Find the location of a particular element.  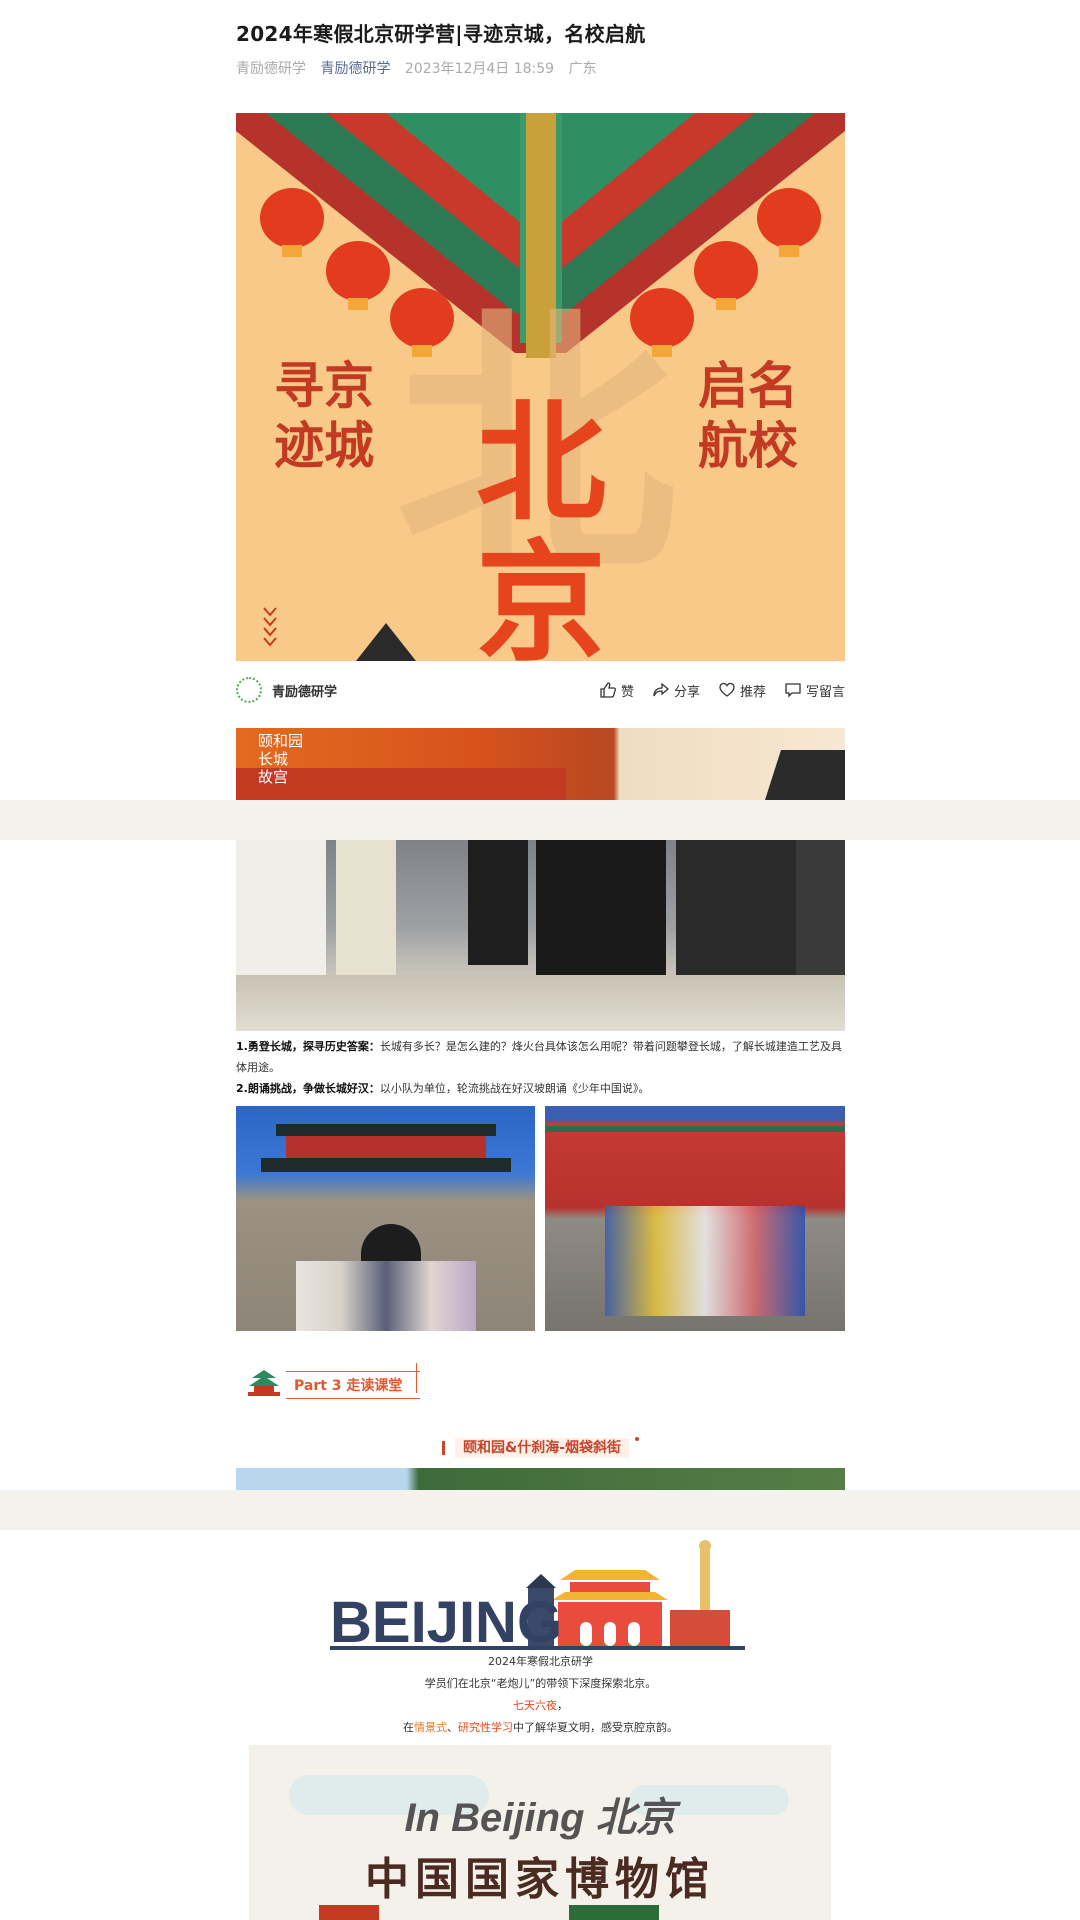

share-button: 分享 is located at coordinates (676, 690).